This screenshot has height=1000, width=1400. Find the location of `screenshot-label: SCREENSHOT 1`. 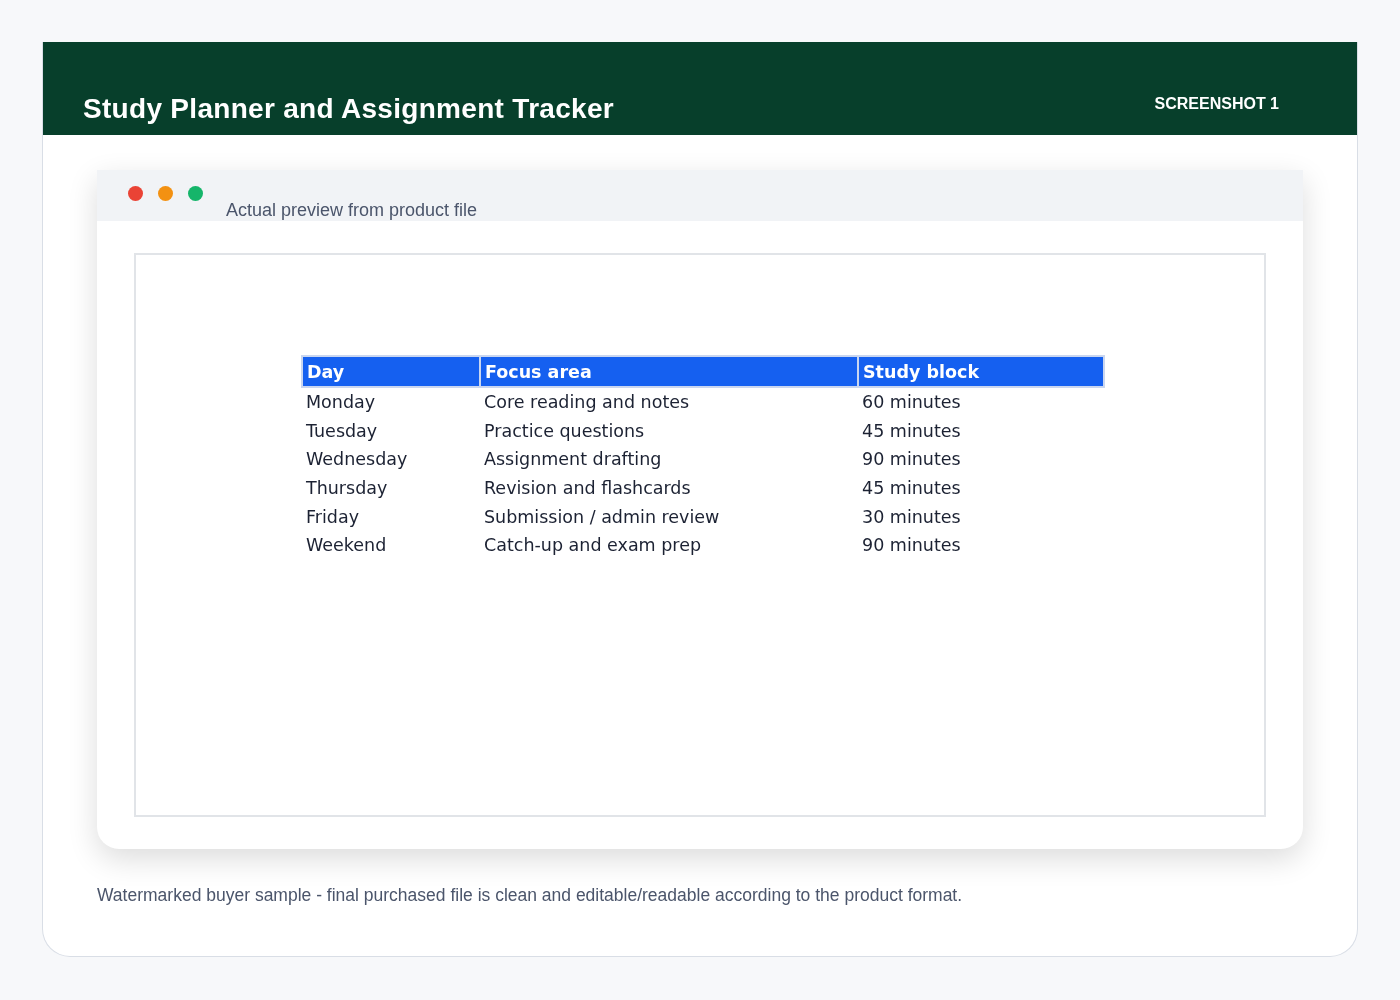

screenshot-label: SCREENSHOT 1 is located at coordinates (1216, 104).